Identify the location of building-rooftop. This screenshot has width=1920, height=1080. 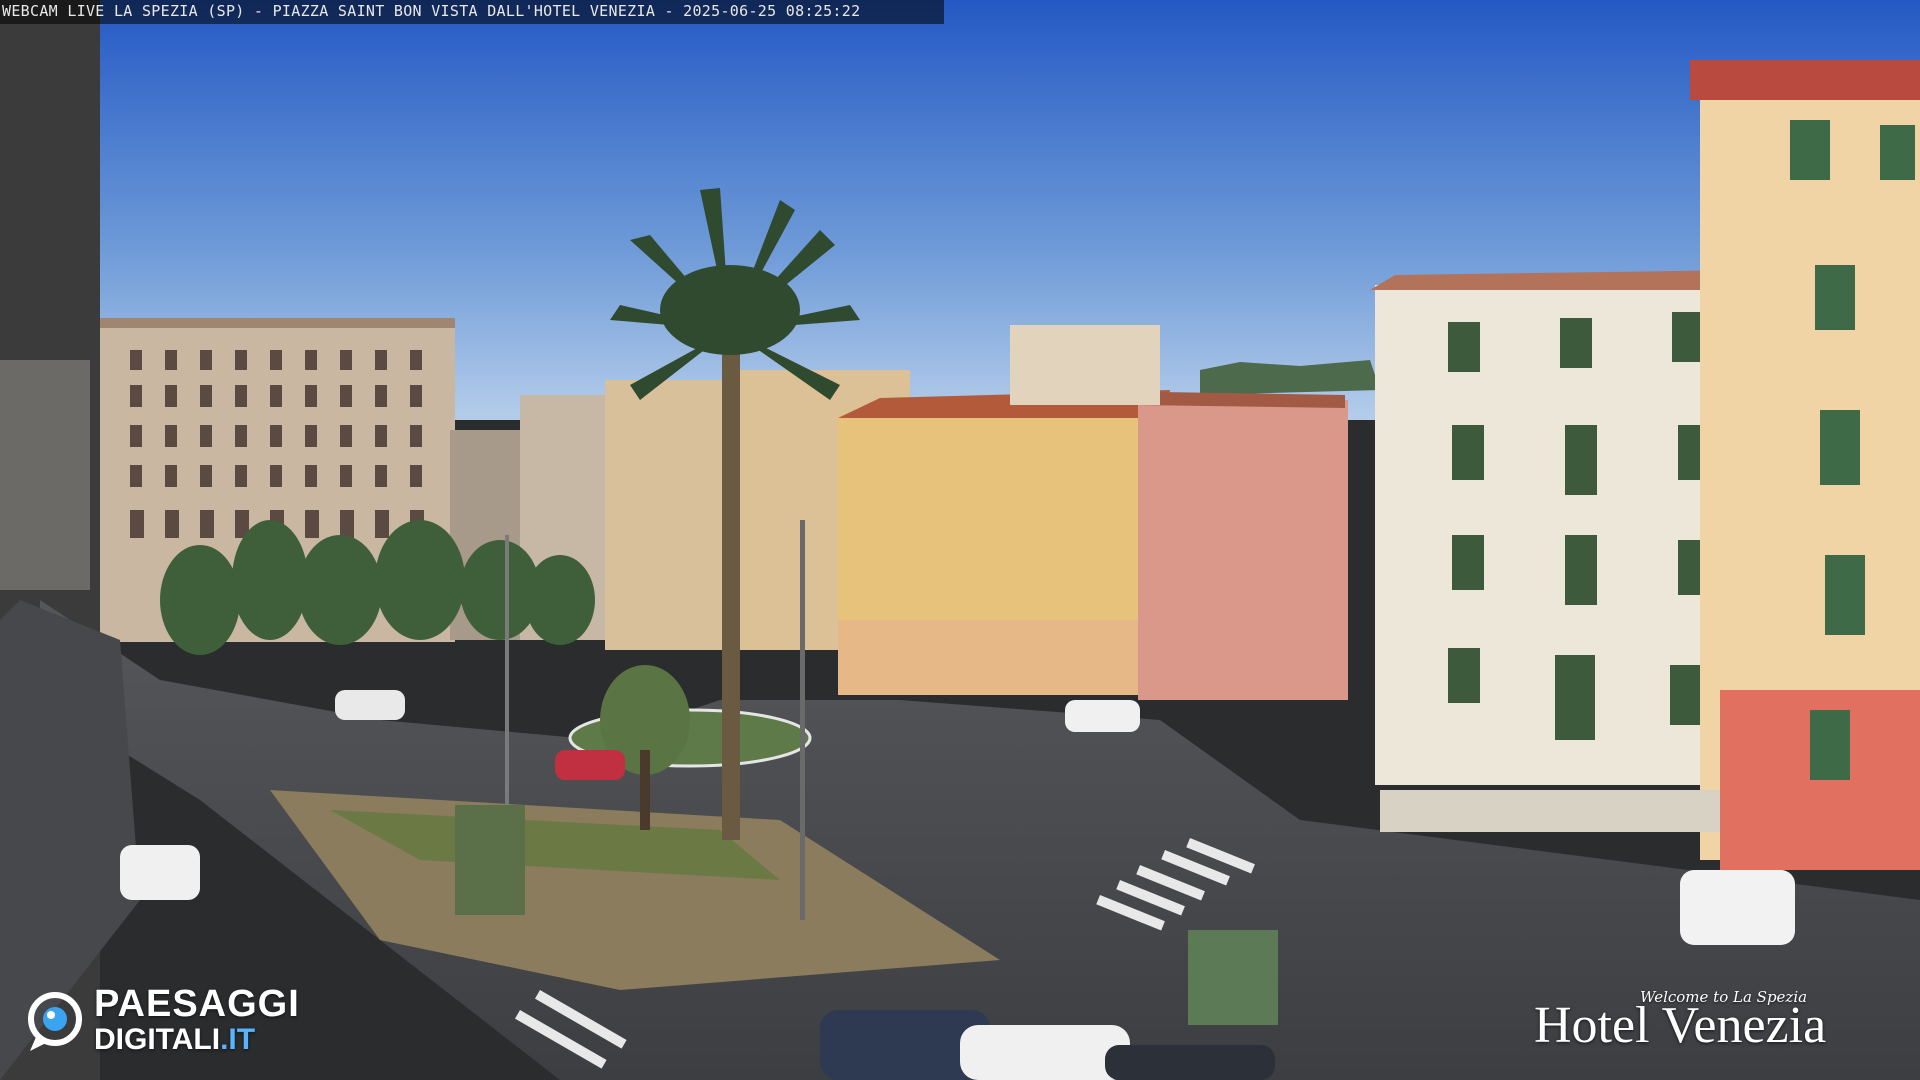
(1085, 365).